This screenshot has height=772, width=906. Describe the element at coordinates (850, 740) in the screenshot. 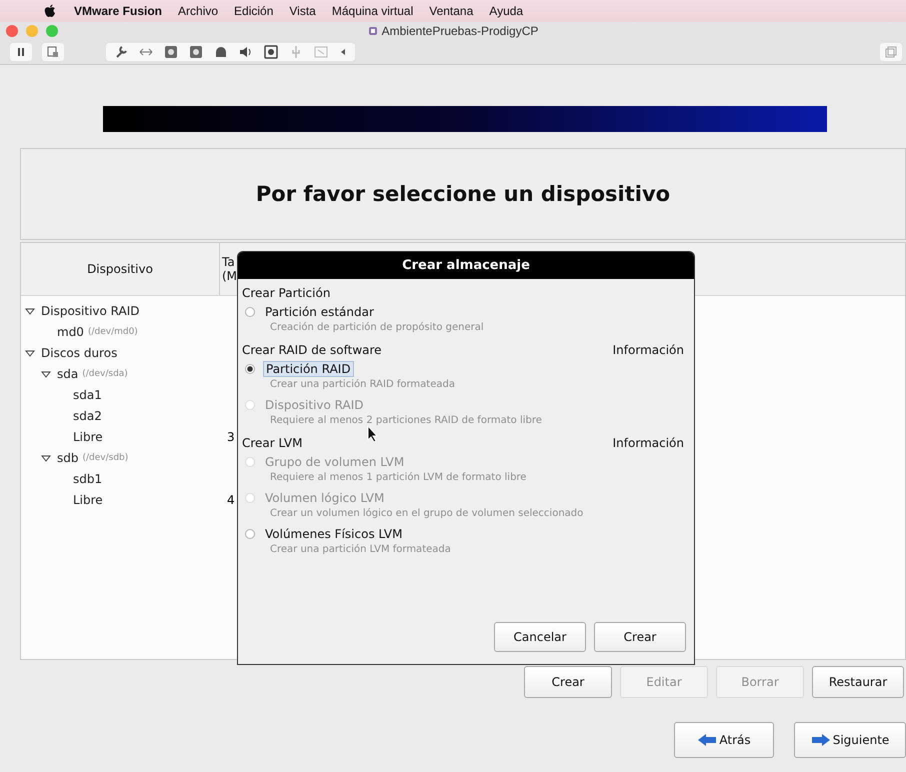

I see `next-button: Siguiente` at that location.